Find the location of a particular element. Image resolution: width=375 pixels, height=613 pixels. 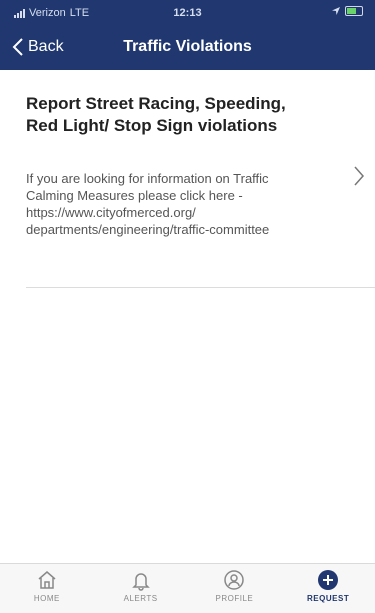

battery-icon is located at coordinates (354, 11).